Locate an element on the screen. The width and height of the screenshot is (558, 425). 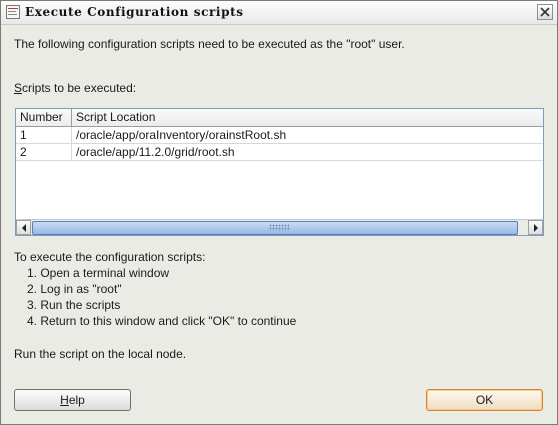
instruction-step: 2. Log in as "root" is located at coordinates (74, 289).